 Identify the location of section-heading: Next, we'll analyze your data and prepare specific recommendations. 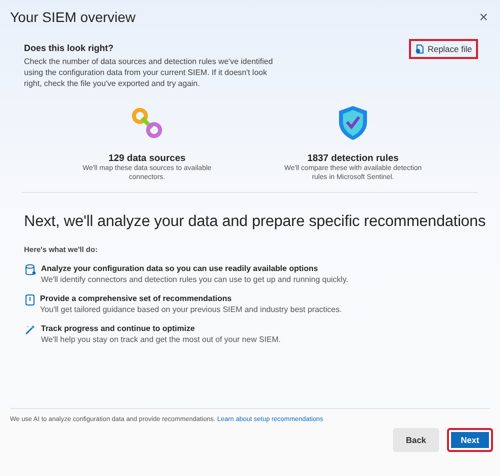
(255, 222).